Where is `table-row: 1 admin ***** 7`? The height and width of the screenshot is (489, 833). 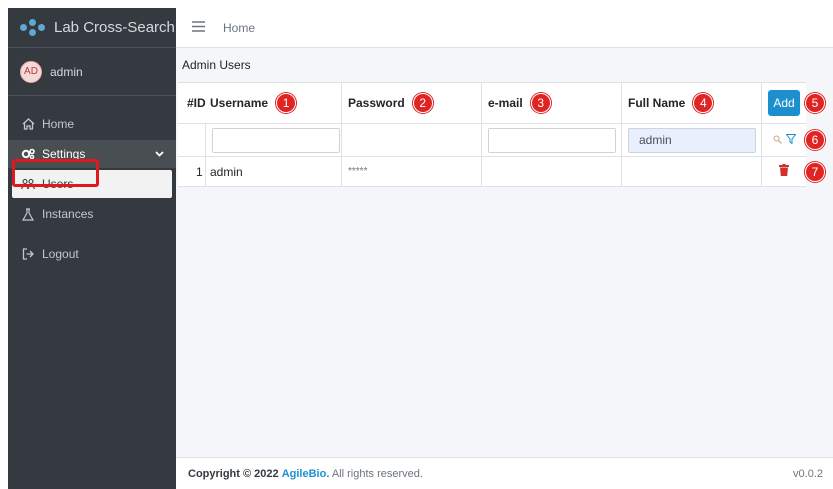
table-row: 1 admin ***** 7 is located at coordinates (501, 172).